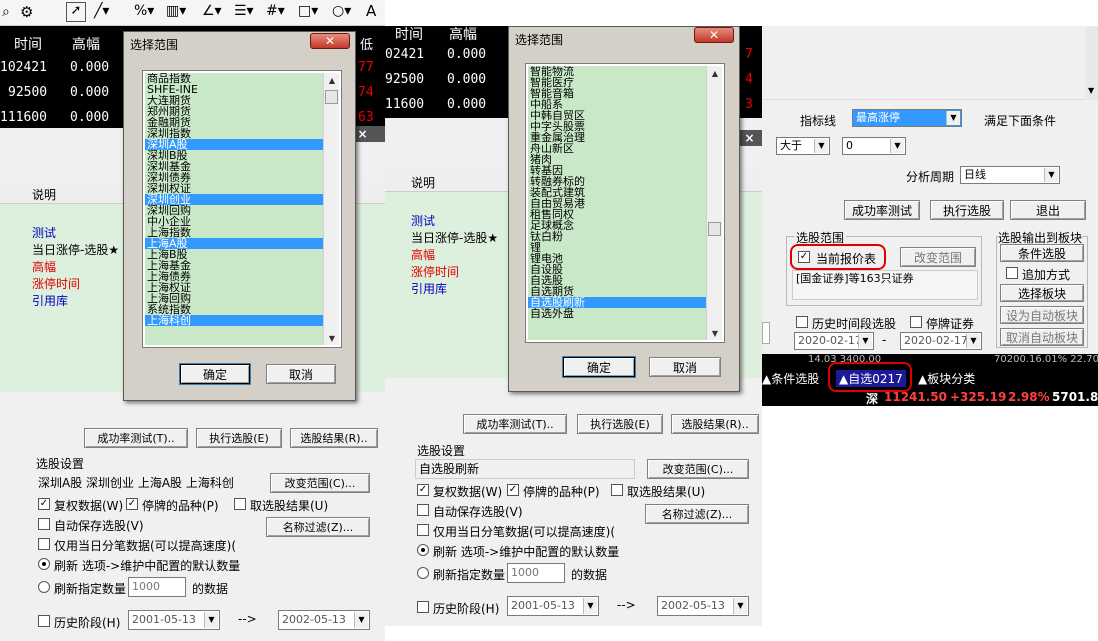 The width and height of the screenshot is (1098, 641). Describe the element at coordinates (617, 159) in the screenshot. I see `list-item: 猪肉` at that location.